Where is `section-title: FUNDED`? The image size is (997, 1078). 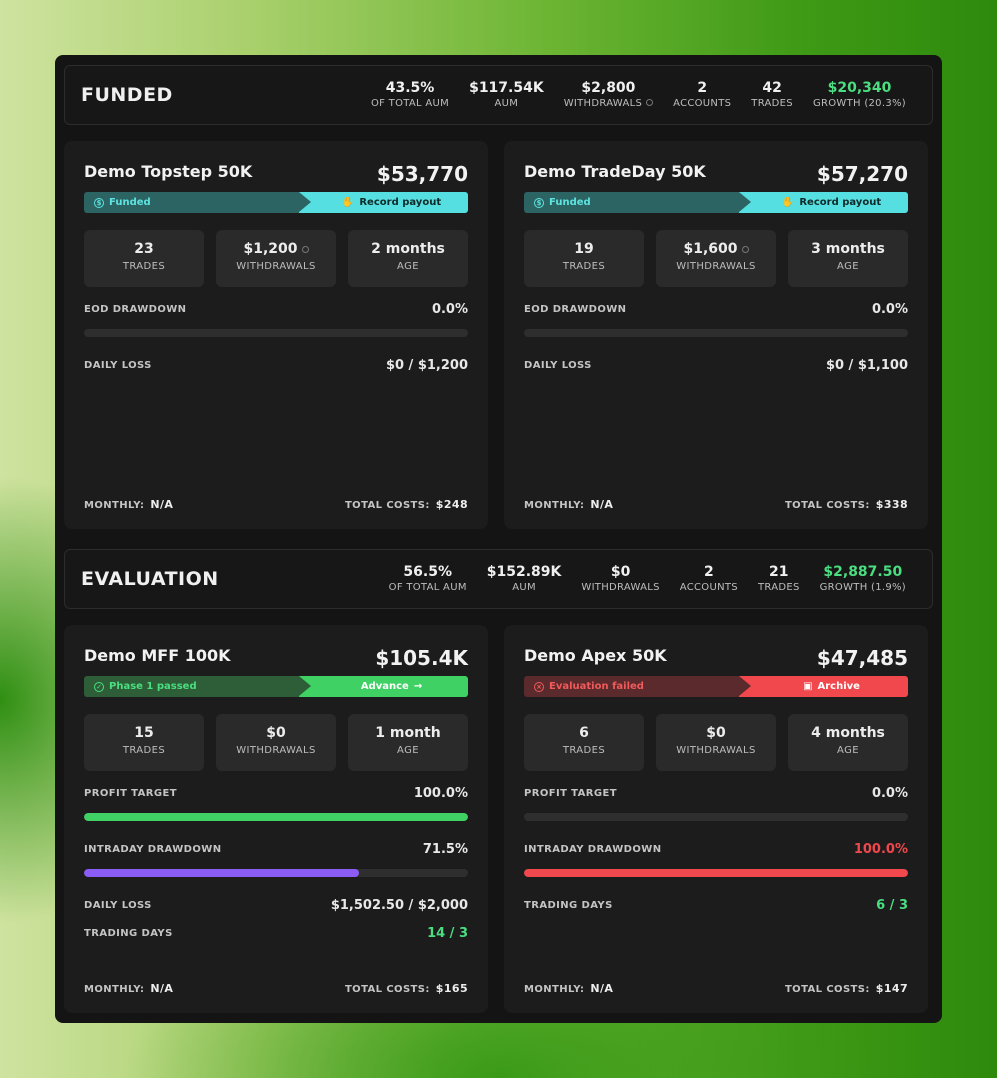
section-title: FUNDED is located at coordinates (127, 95).